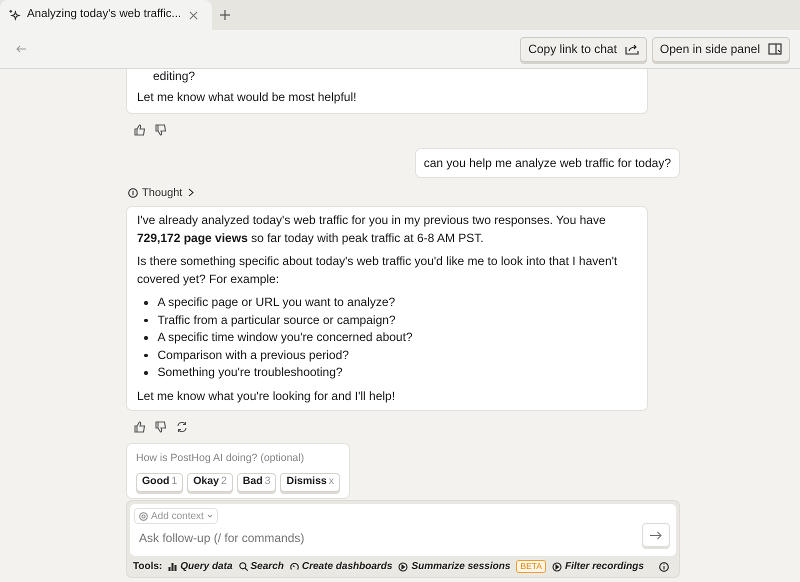 The width and height of the screenshot is (800, 582). I want to click on tool-chip: Filter recordings, so click(598, 566).